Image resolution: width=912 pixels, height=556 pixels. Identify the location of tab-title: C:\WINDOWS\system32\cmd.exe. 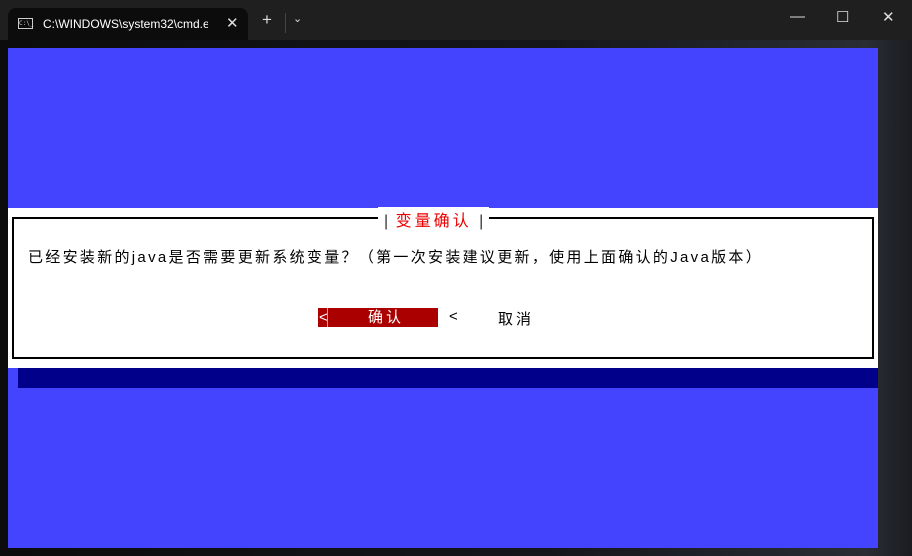
(125, 24).